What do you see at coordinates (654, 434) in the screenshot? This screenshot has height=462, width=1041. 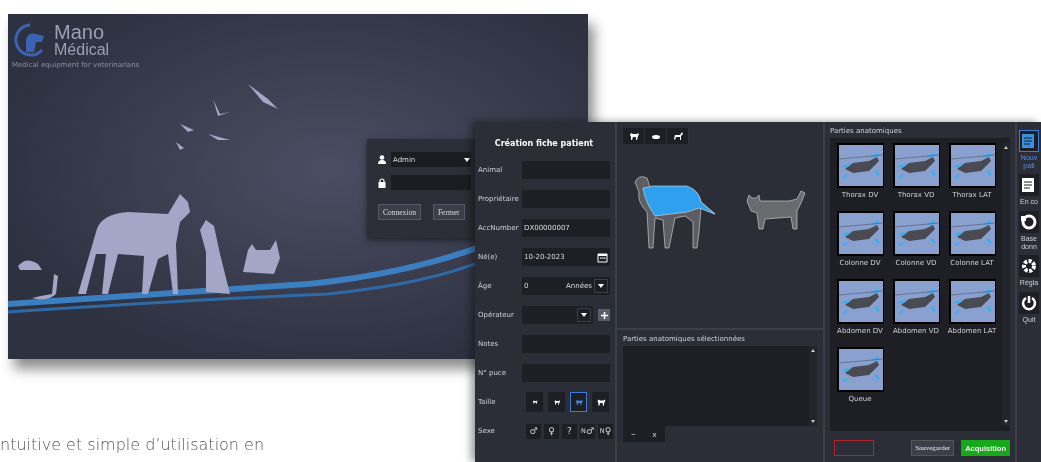 I see `list-button: x` at bounding box center [654, 434].